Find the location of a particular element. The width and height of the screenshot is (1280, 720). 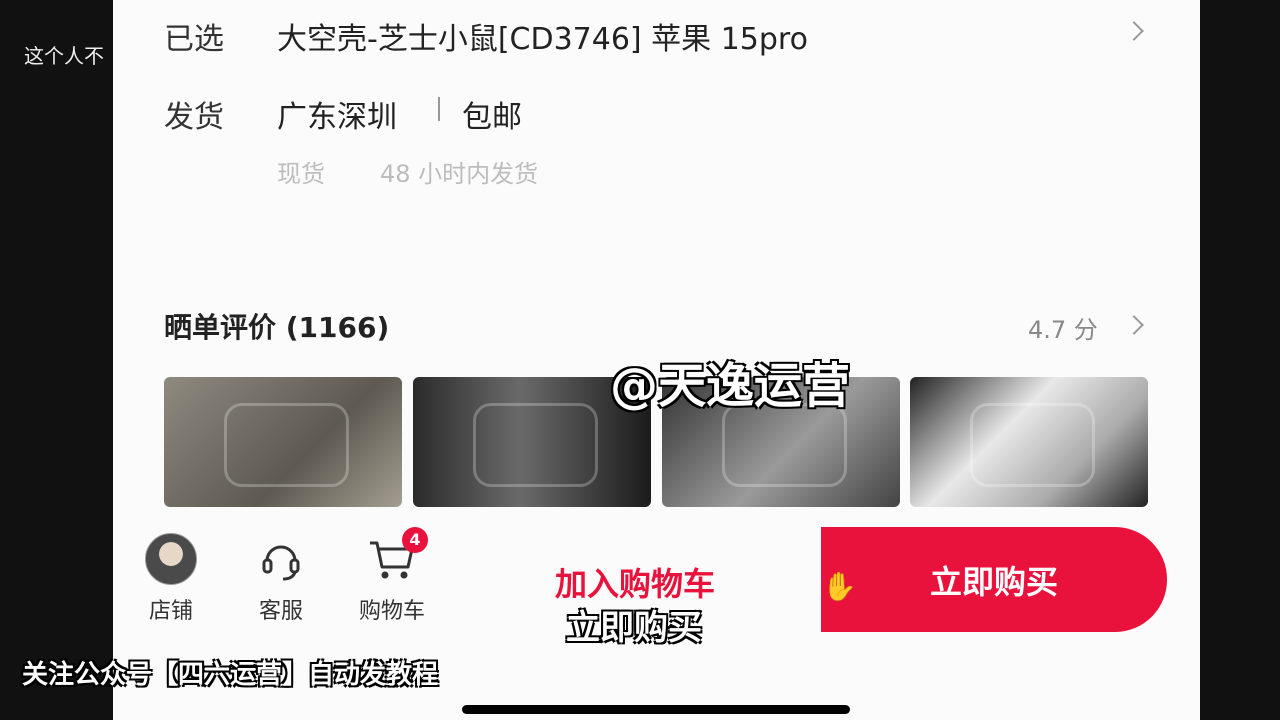

cart-icon: 4 is located at coordinates (397, 556).